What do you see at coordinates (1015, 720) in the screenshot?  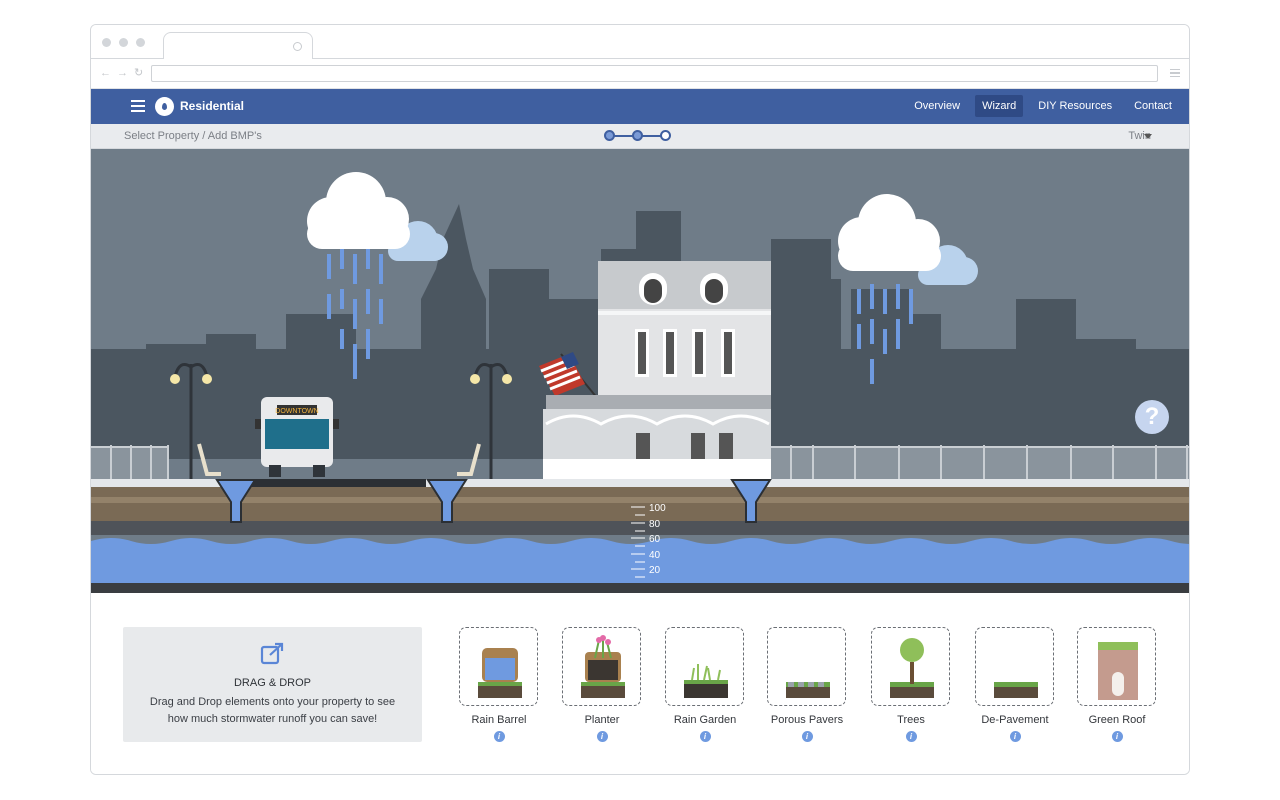 I see `bmp-label-de-pavement: De-Pavement` at bounding box center [1015, 720].